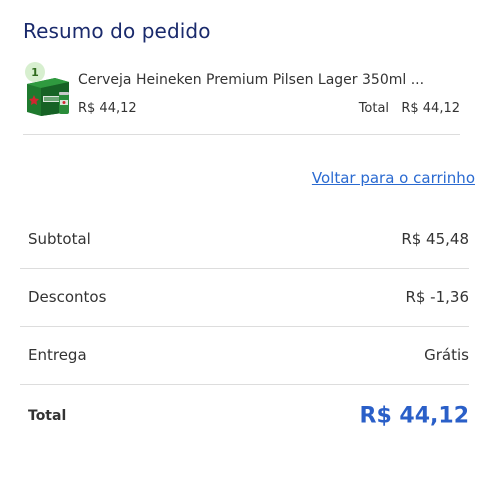 The height and width of the screenshot is (477, 500). Describe the element at coordinates (446, 355) in the screenshot. I see `delivery-value: Grátis` at that location.